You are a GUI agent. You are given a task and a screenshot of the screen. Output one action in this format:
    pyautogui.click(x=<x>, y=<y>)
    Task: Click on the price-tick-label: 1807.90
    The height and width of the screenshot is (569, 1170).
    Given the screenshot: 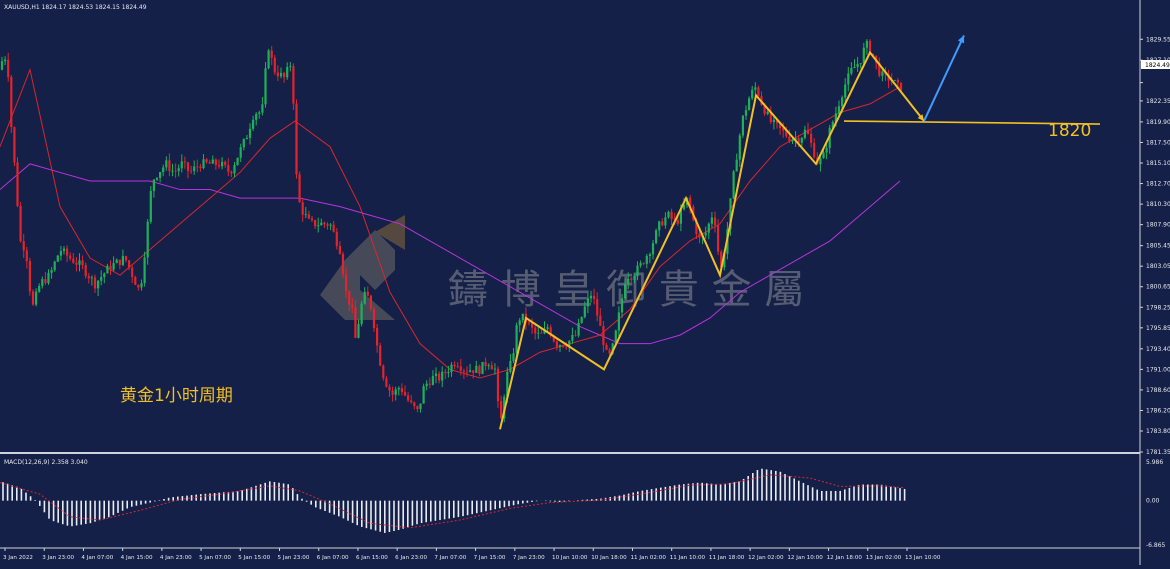 What is the action you would take?
    pyautogui.click(x=1158, y=225)
    